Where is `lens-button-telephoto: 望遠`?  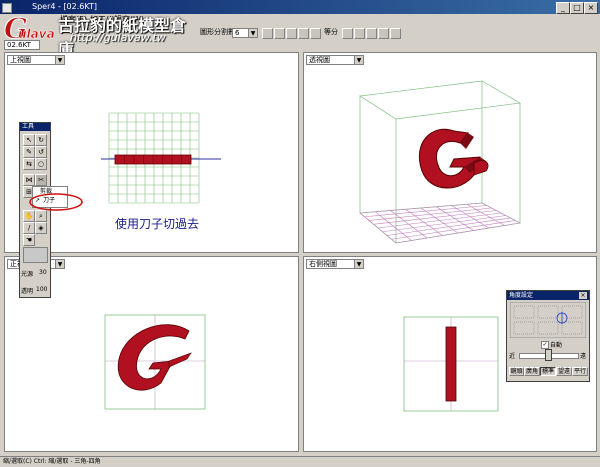 lens-button-telephoto: 望遠 is located at coordinates (564, 371).